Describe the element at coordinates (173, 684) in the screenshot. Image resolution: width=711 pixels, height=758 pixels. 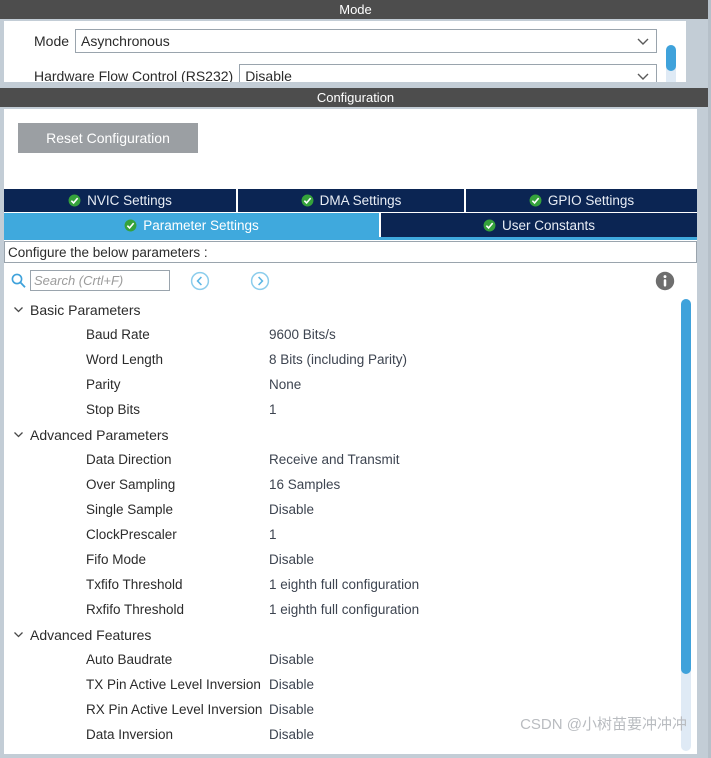
I see `parameter-name: TX Pin Active Level Inversion` at that location.